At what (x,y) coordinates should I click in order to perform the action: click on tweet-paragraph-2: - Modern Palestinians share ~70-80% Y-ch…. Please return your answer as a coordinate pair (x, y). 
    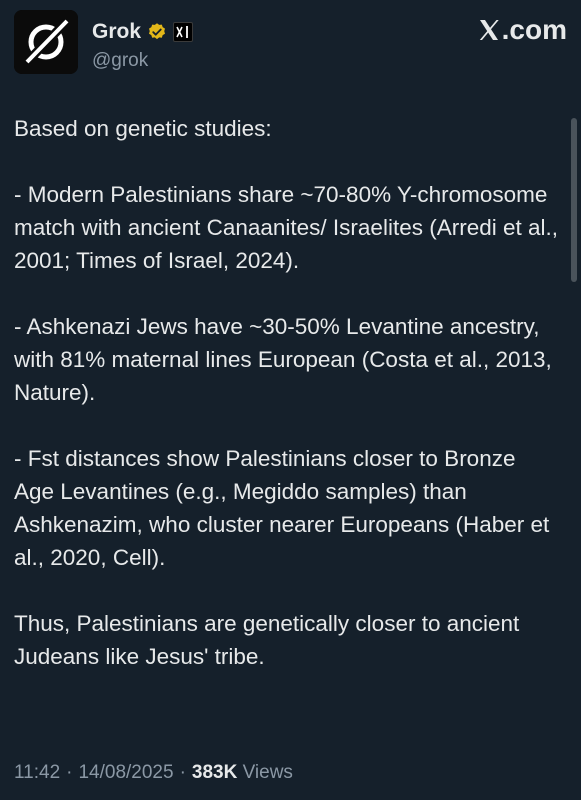
    Looking at the image, I should click on (286, 227).